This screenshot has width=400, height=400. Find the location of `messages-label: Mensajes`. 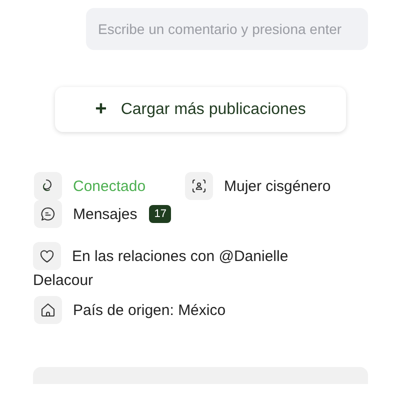

messages-label: Mensajes is located at coordinates (105, 214).